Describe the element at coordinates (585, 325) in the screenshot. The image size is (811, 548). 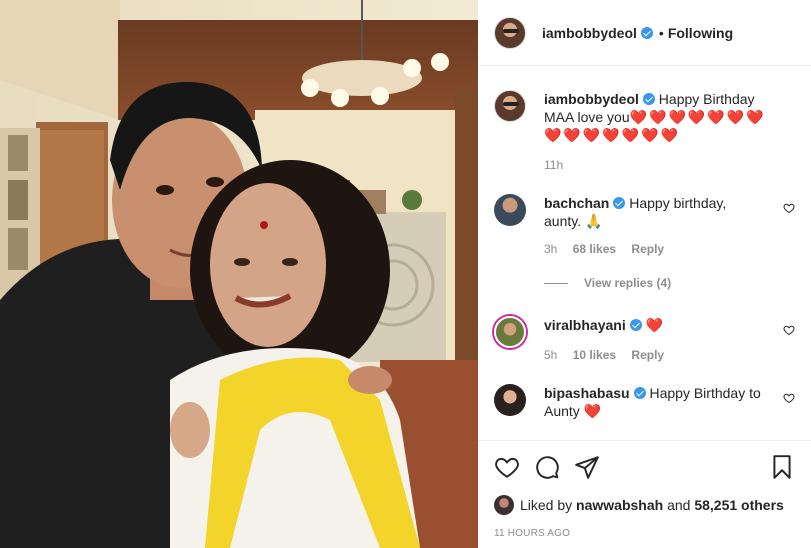
I see `commenter-username: viralbhayani` at that location.